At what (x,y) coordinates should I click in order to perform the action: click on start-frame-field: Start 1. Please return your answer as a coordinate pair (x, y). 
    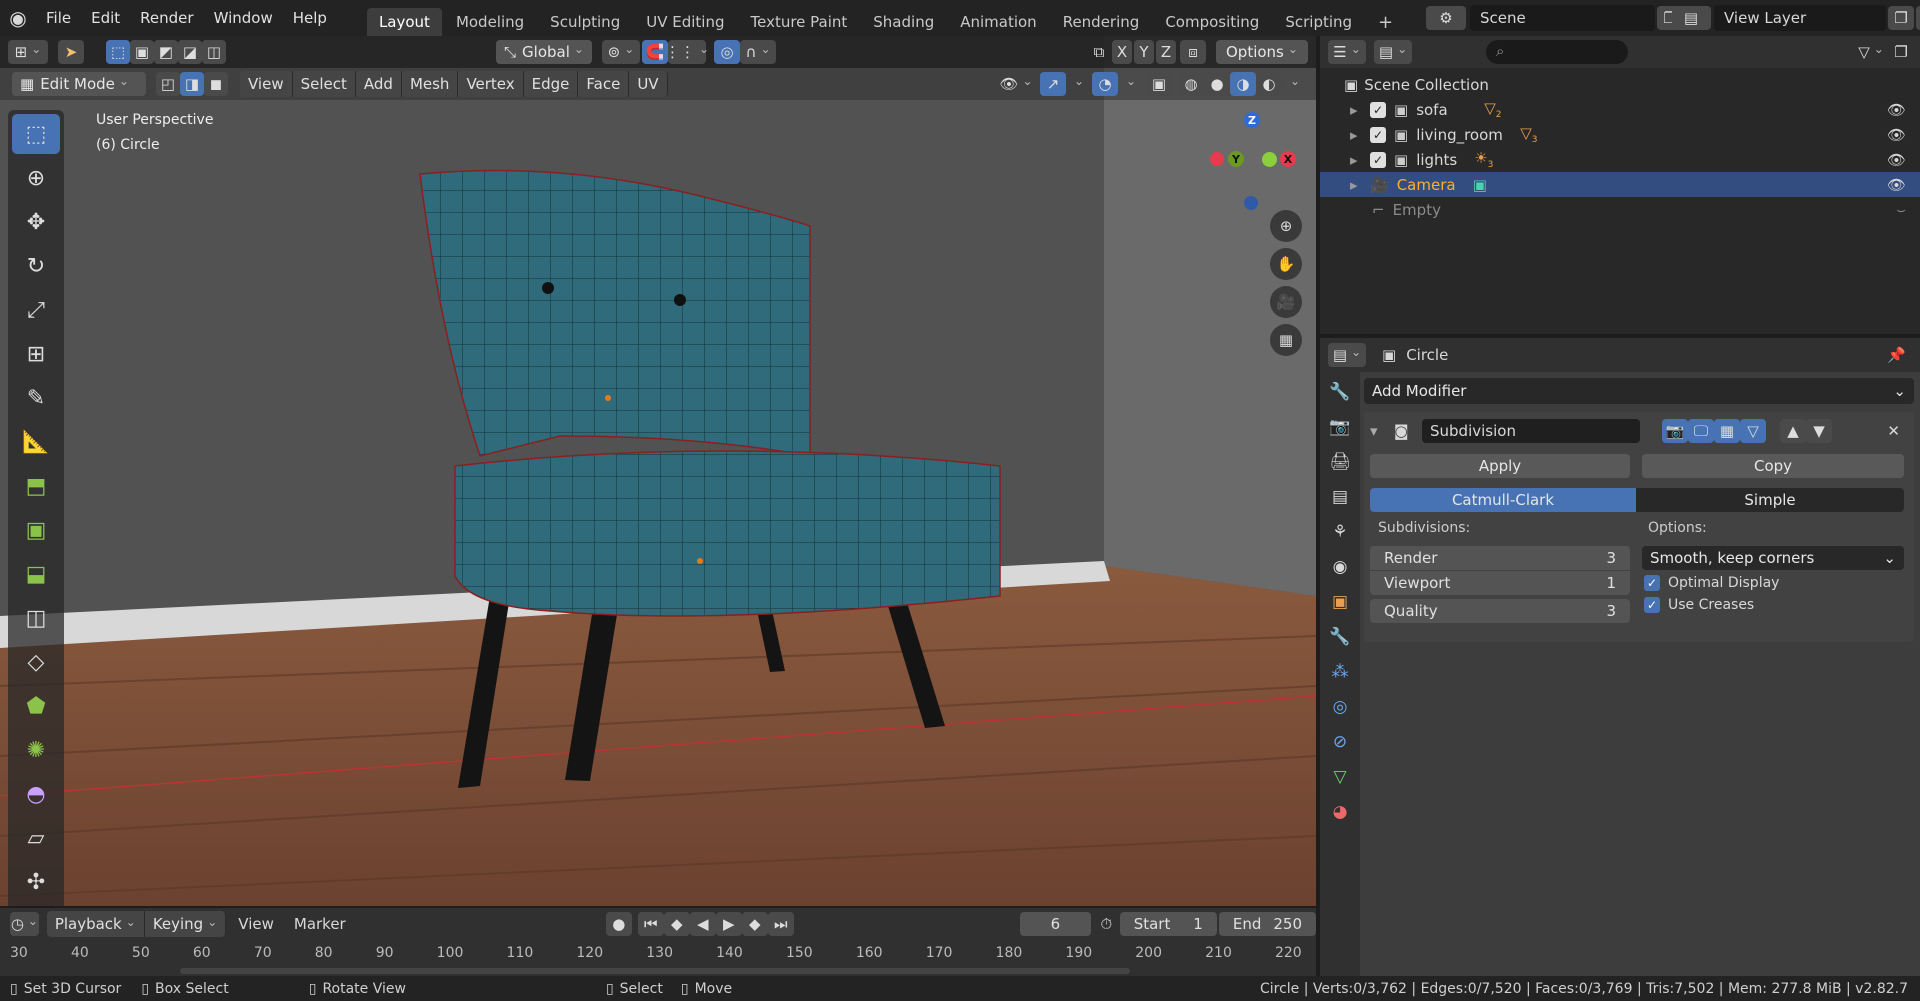
    Looking at the image, I should click on (1168, 924).